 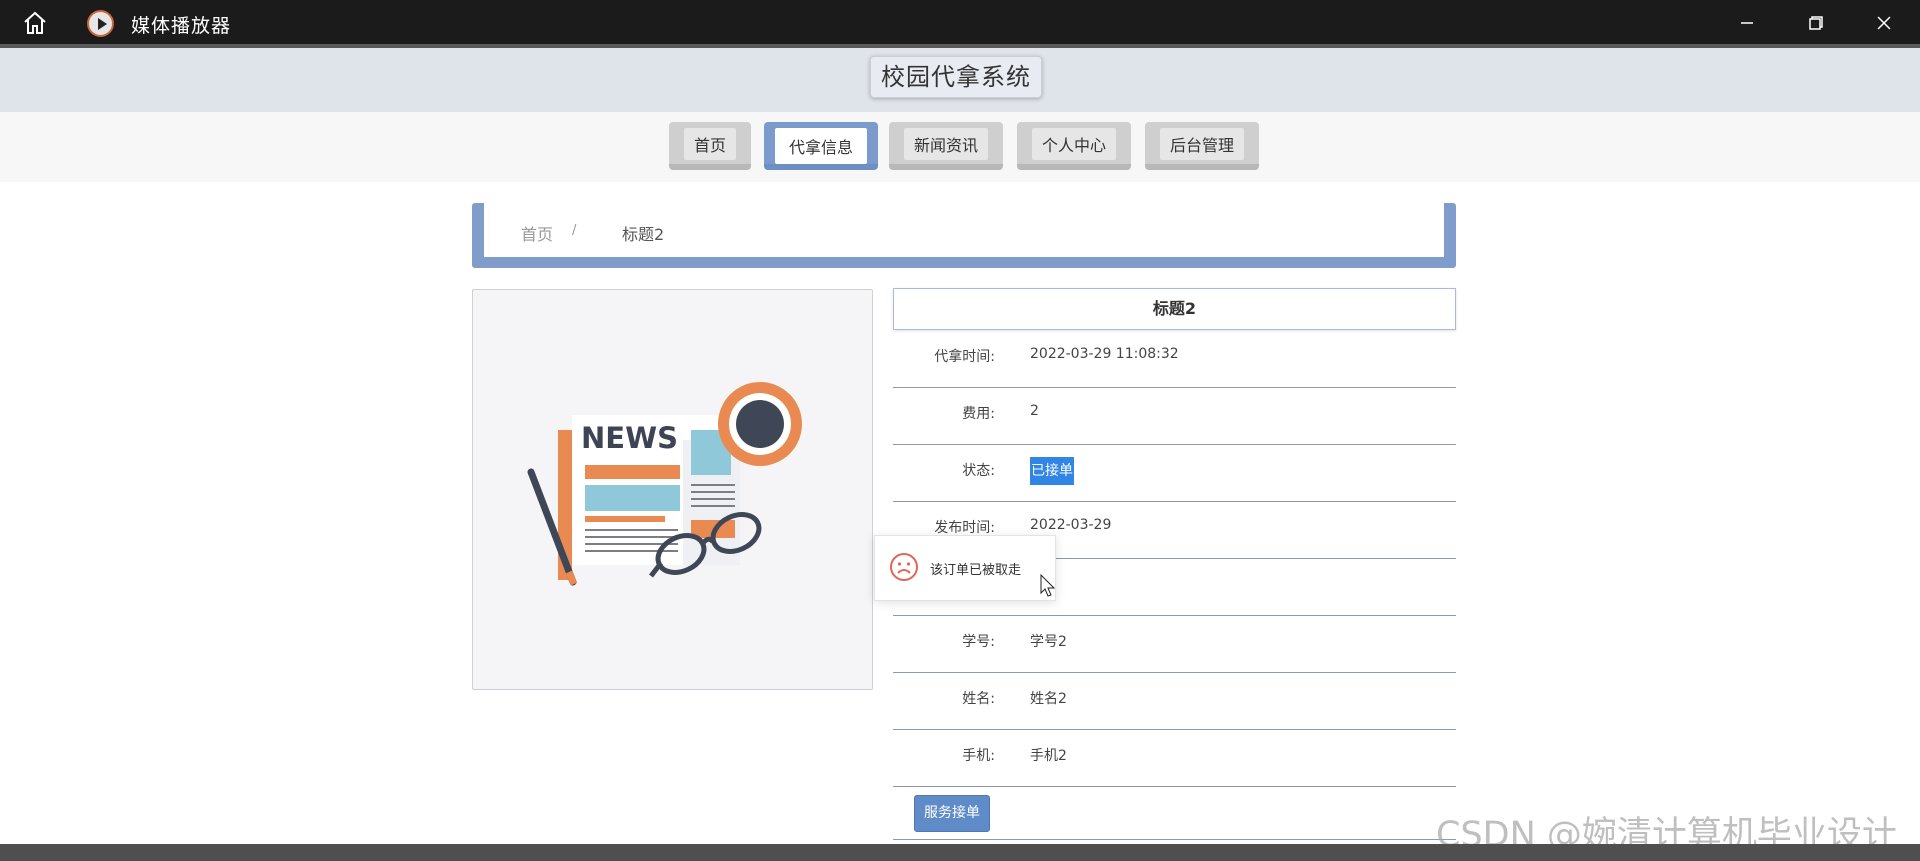 I want to click on nav-label: 个人中心, so click(x=1073, y=144).